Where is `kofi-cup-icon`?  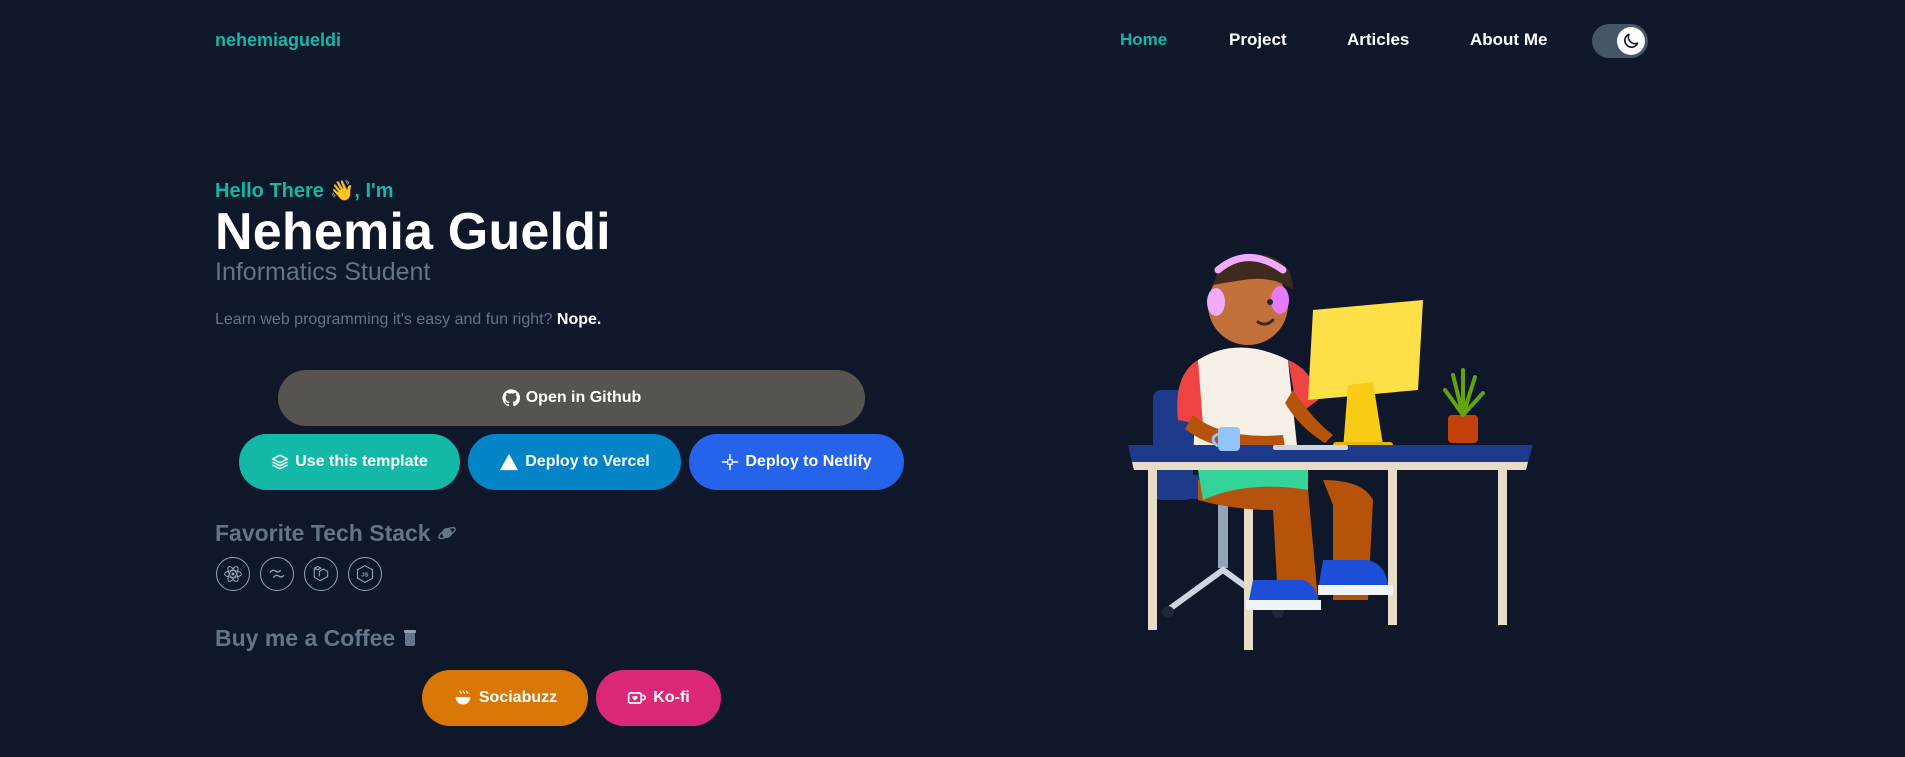 kofi-cup-icon is located at coordinates (637, 698).